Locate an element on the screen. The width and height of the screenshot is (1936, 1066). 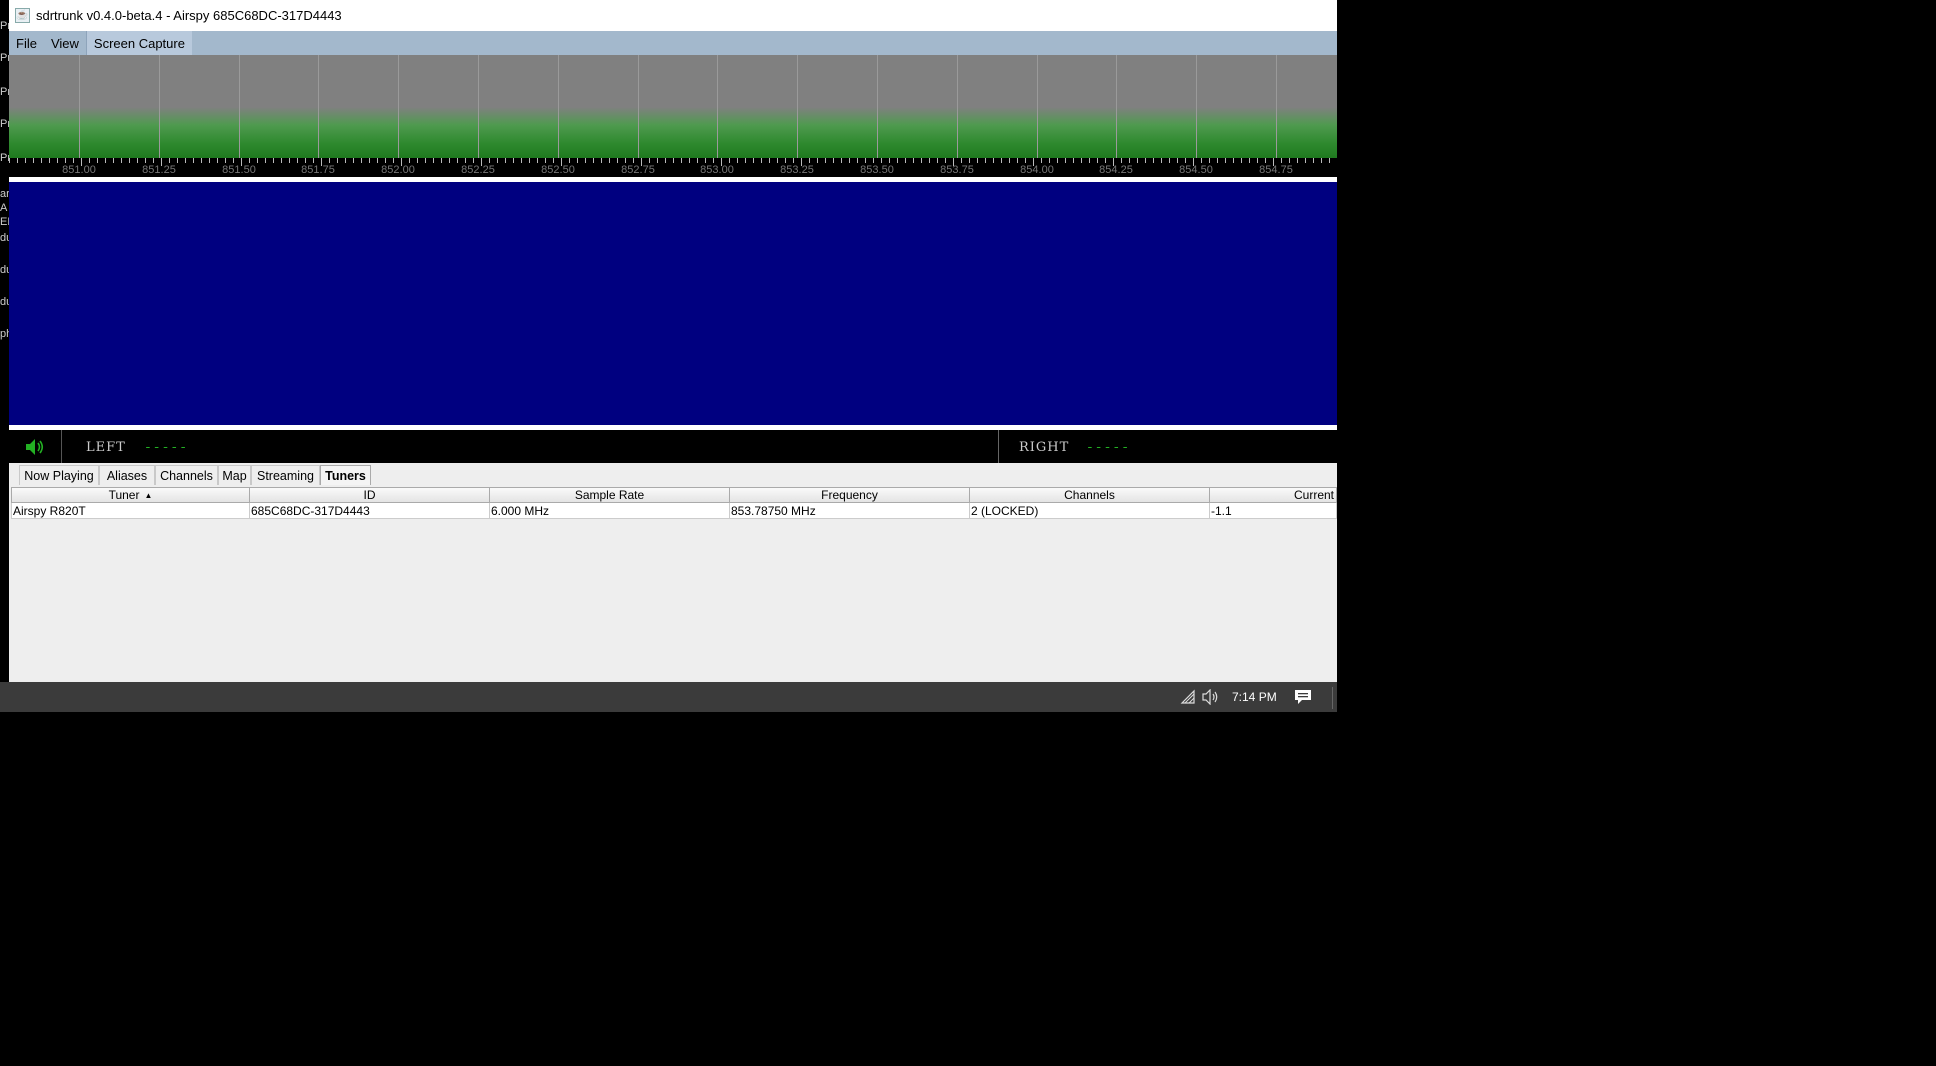
frequency-label: 853.75 is located at coordinates (957, 170).